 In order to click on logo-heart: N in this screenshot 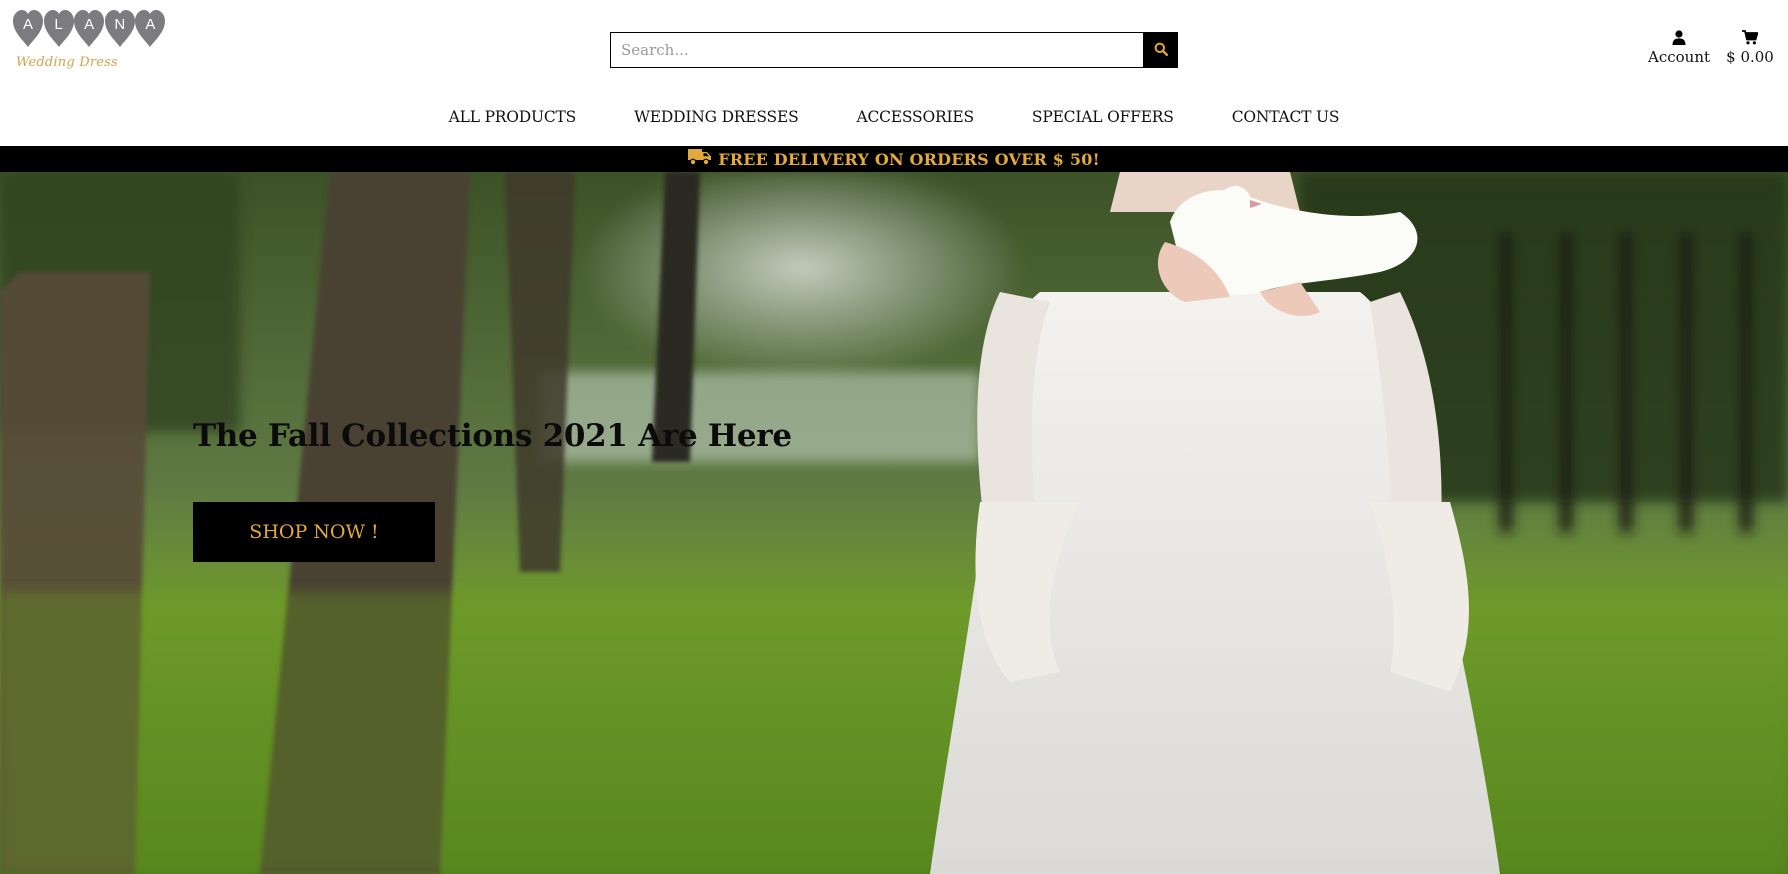, I will do `click(119, 29)`.